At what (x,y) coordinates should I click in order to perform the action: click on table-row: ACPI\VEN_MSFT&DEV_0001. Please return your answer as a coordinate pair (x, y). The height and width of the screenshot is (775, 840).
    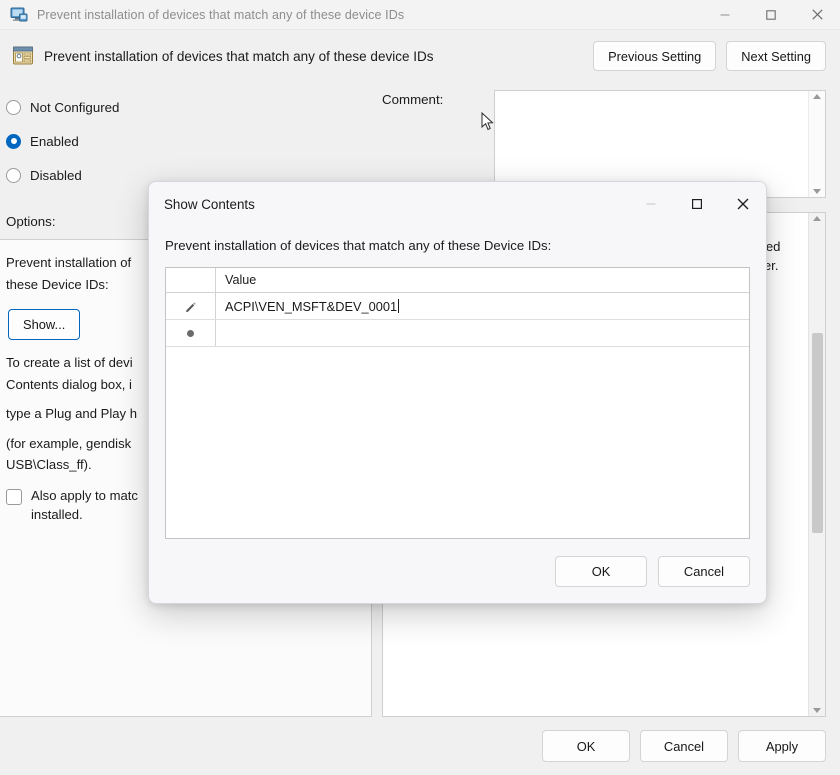
    Looking at the image, I should click on (457, 306).